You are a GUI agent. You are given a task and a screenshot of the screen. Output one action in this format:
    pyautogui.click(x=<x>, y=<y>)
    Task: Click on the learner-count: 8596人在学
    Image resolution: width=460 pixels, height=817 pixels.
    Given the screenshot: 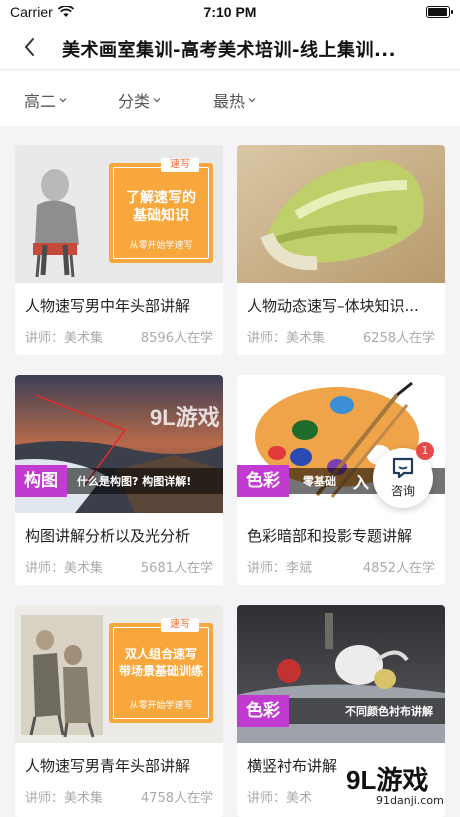 What is the action you would take?
    pyautogui.click(x=176, y=338)
    